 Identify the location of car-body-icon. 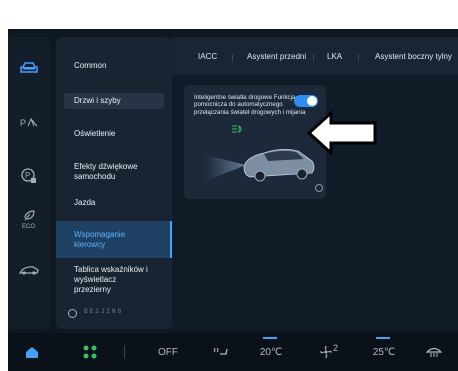
(29, 270).